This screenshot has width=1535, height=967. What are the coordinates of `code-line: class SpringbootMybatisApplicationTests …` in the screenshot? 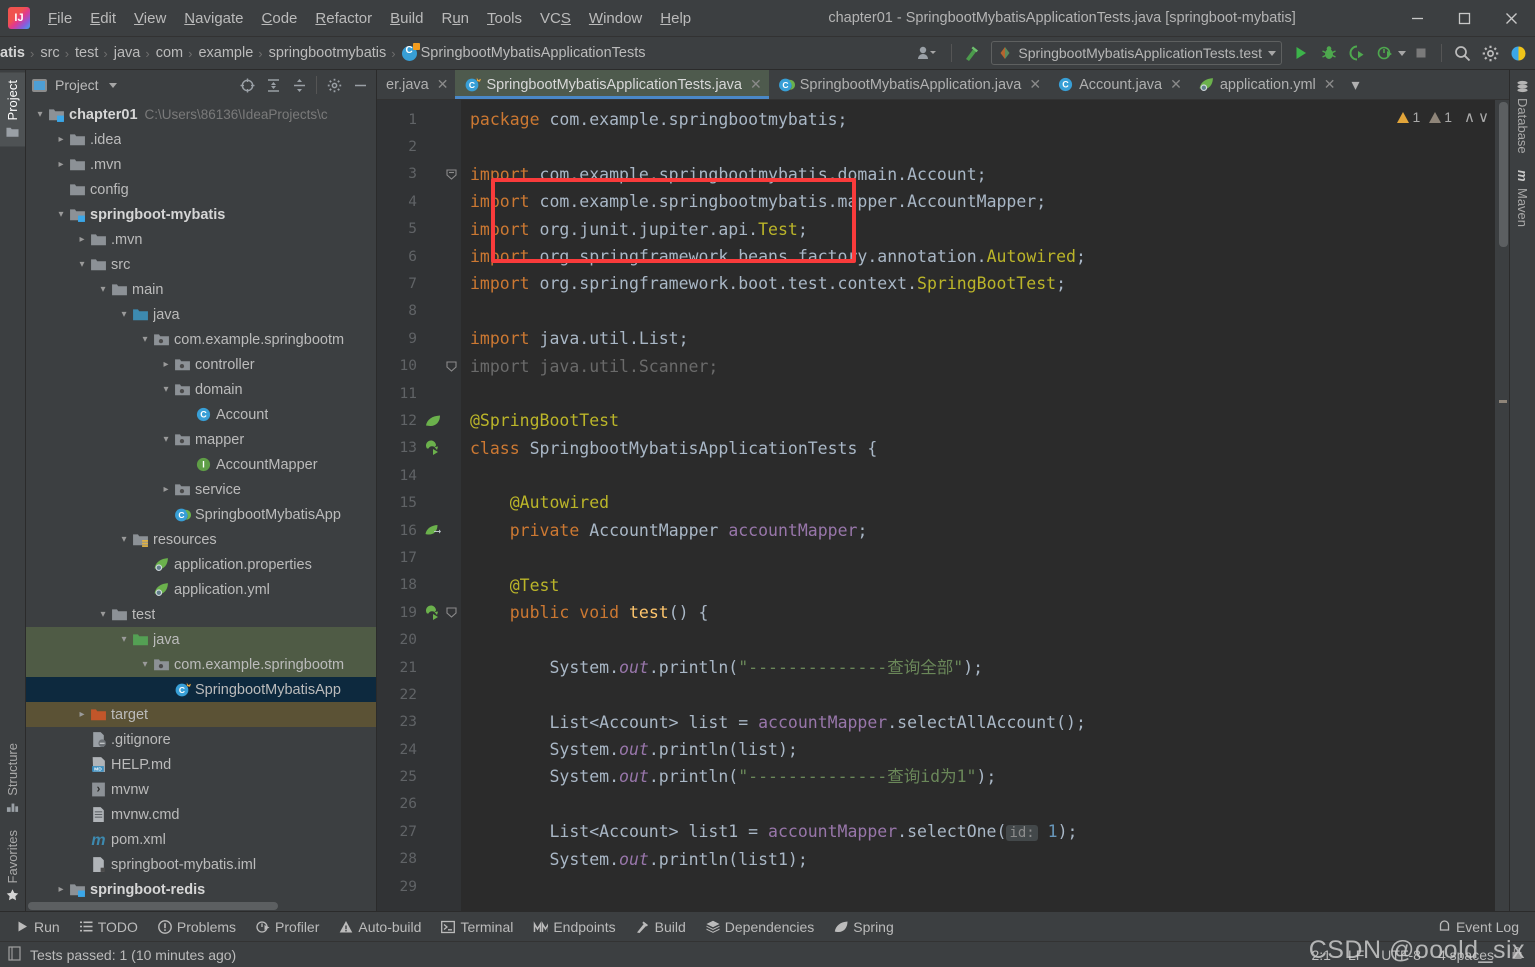 It's located at (978, 448).